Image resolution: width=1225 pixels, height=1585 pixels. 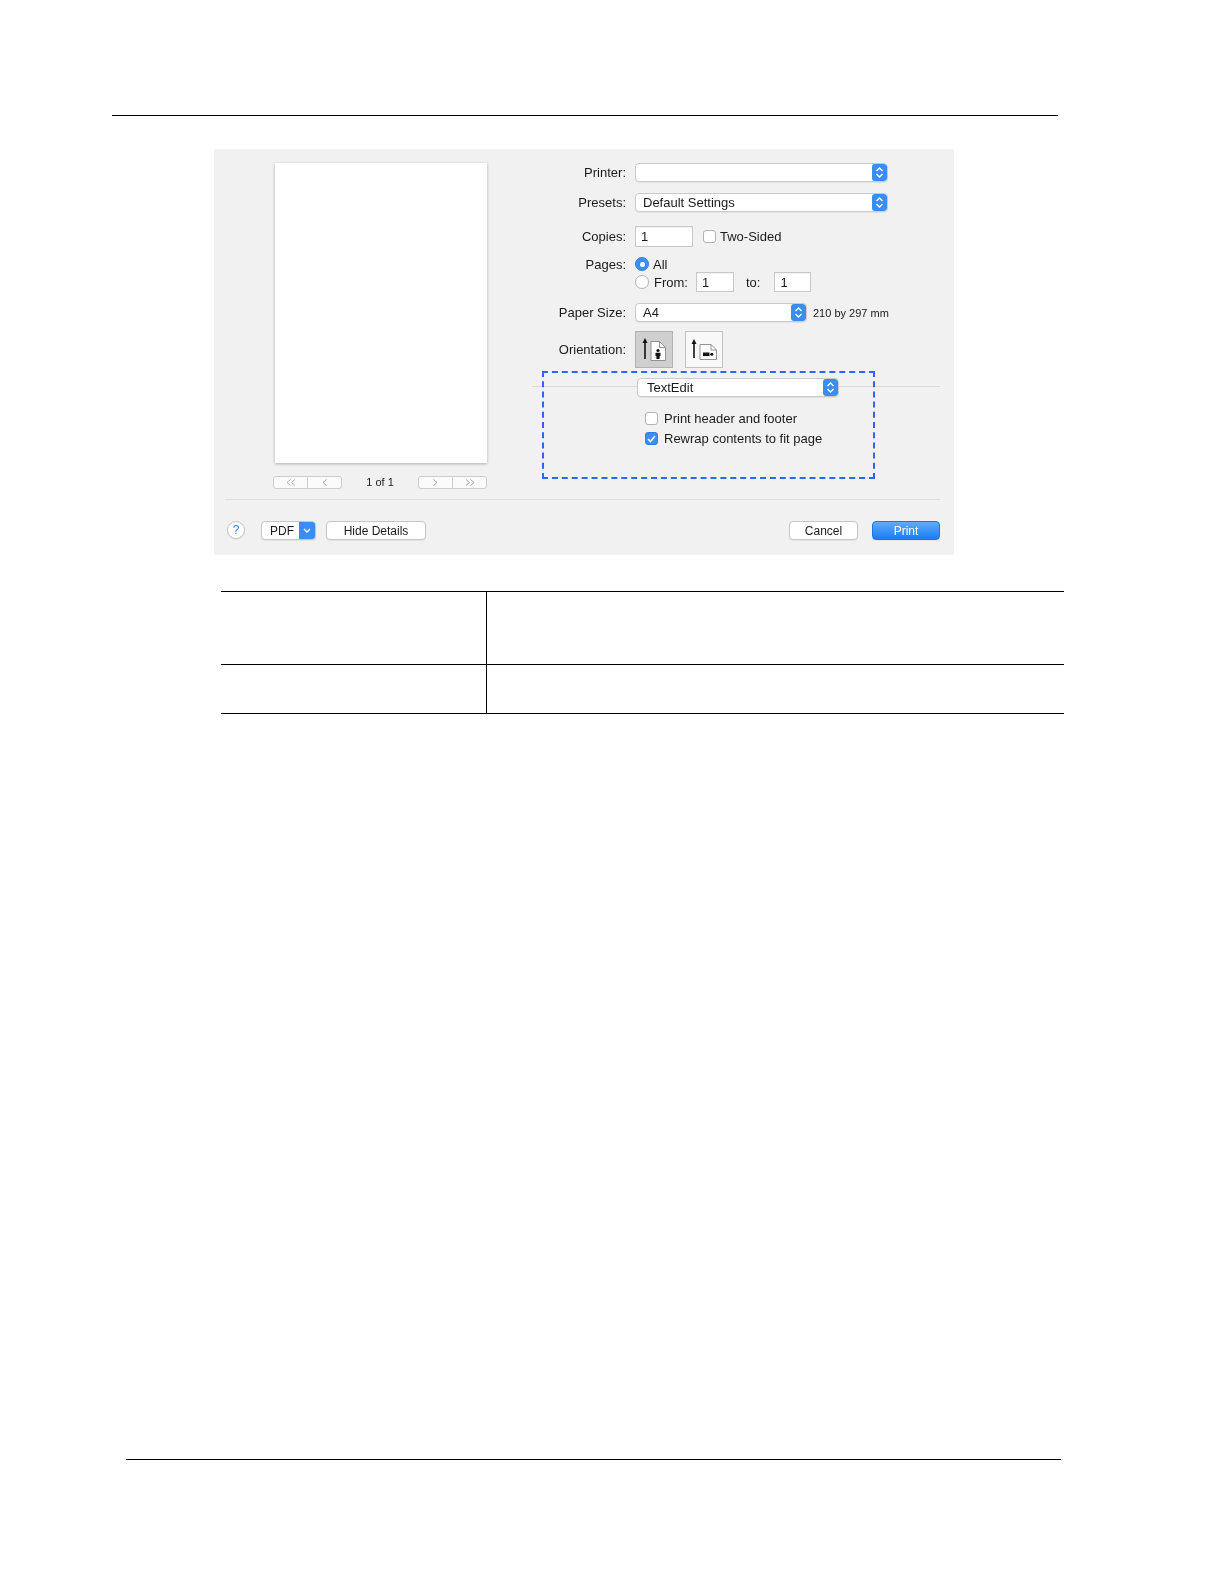 I want to click on checkmark-icon, so click(x=651, y=438).